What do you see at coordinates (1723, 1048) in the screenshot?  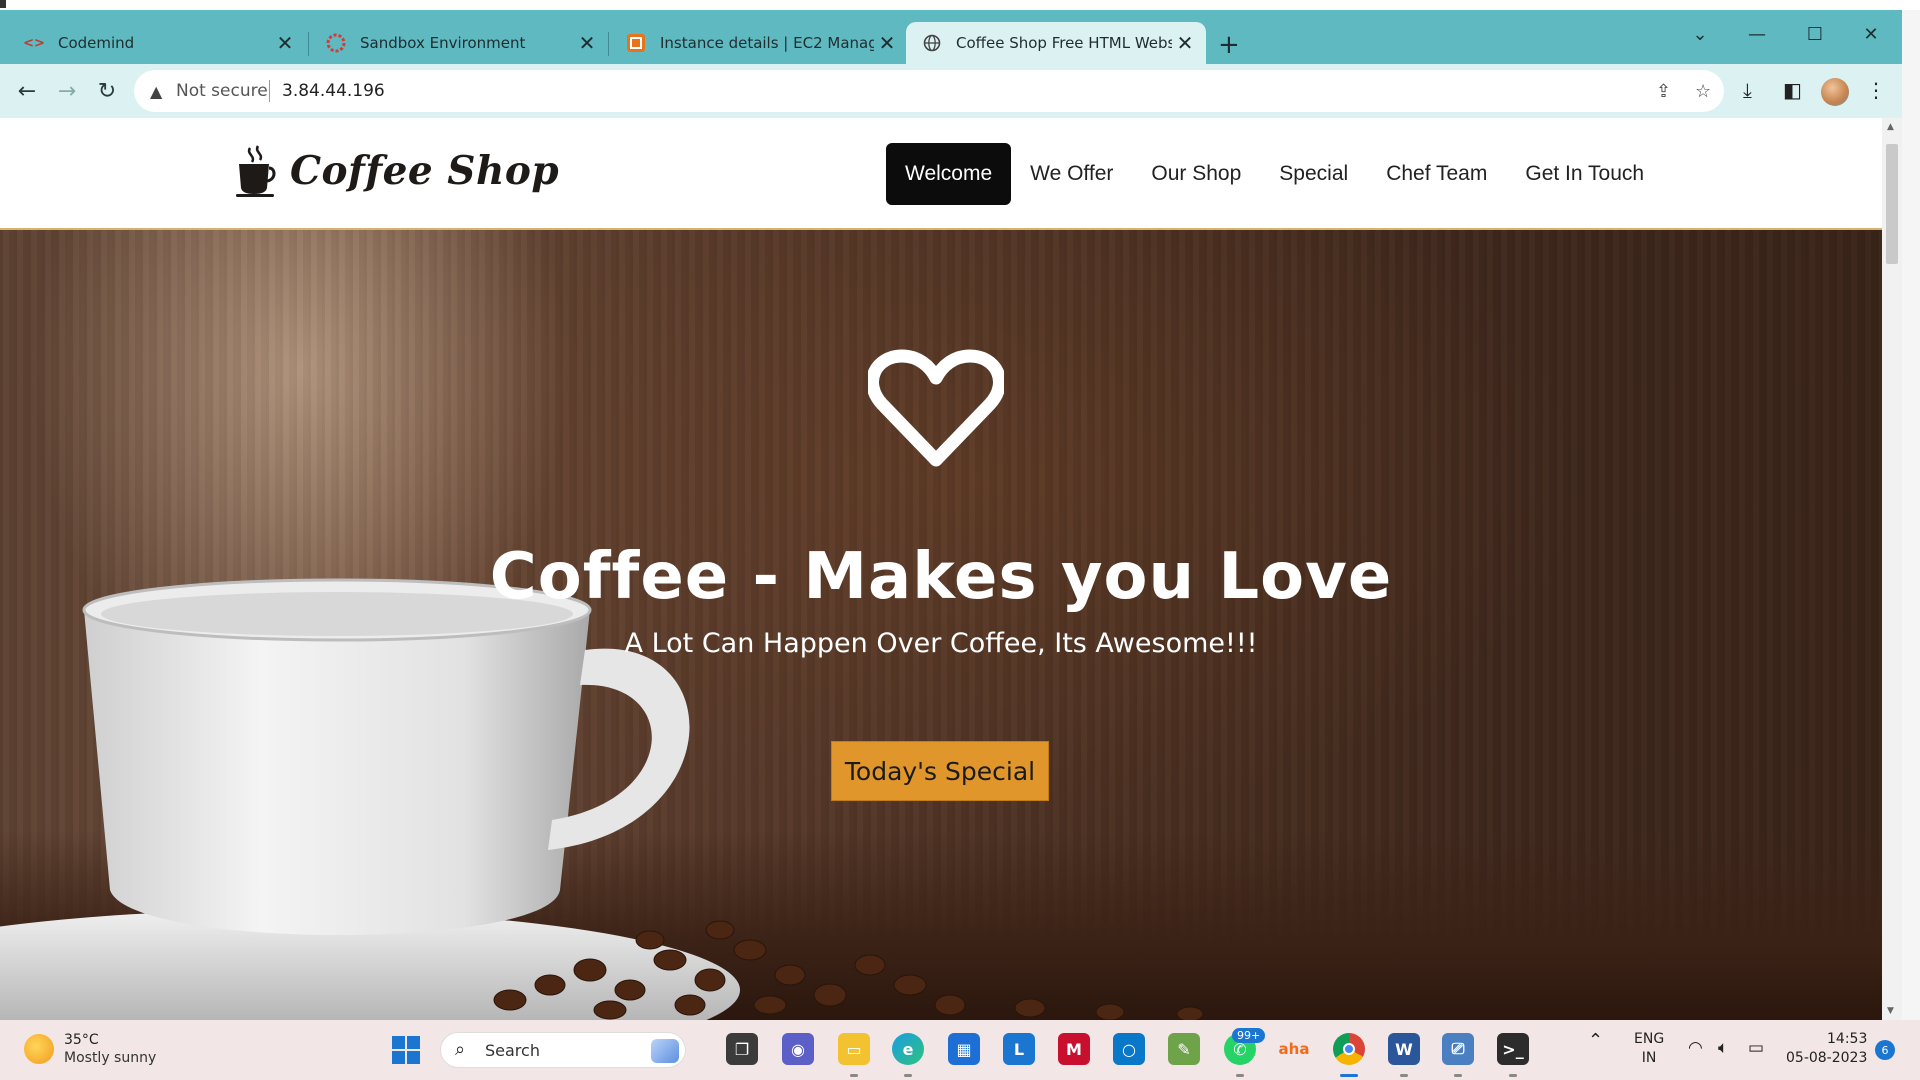 I see `volume-icon: 🔈︎` at bounding box center [1723, 1048].